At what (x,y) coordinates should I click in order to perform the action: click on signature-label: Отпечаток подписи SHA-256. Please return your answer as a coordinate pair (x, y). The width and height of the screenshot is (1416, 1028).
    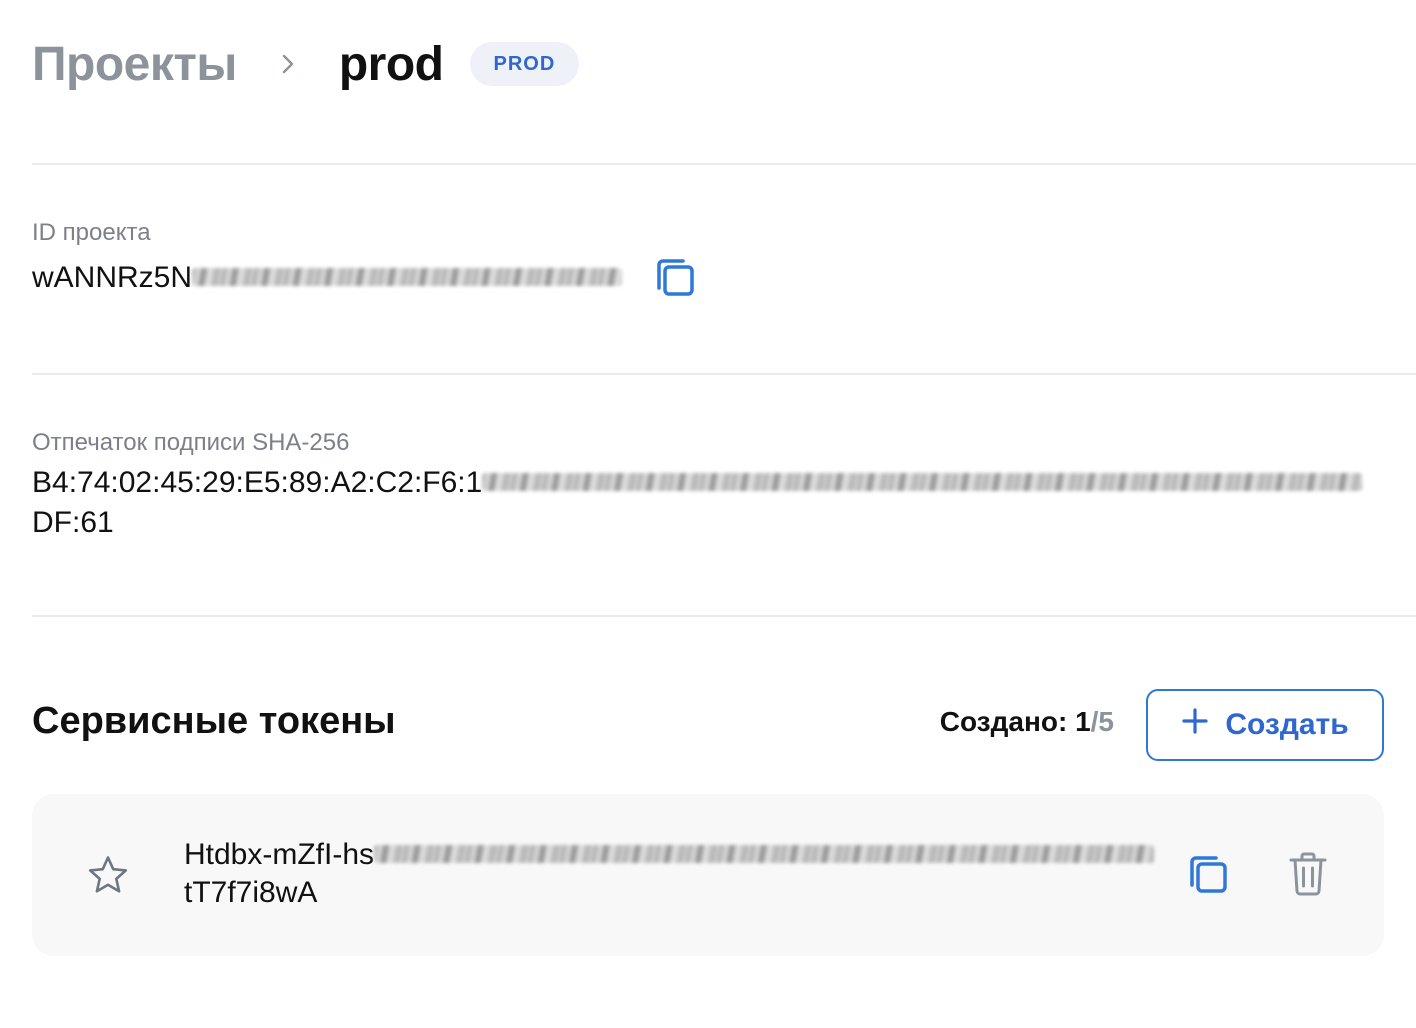
    Looking at the image, I should click on (191, 442).